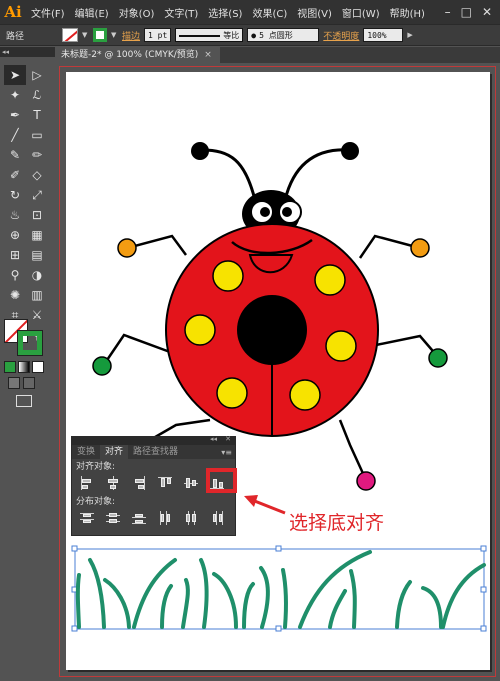 The height and width of the screenshot is (681, 500). What do you see at coordinates (70, 35) in the screenshot?
I see `fill-swatch` at bounding box center [70, 35].